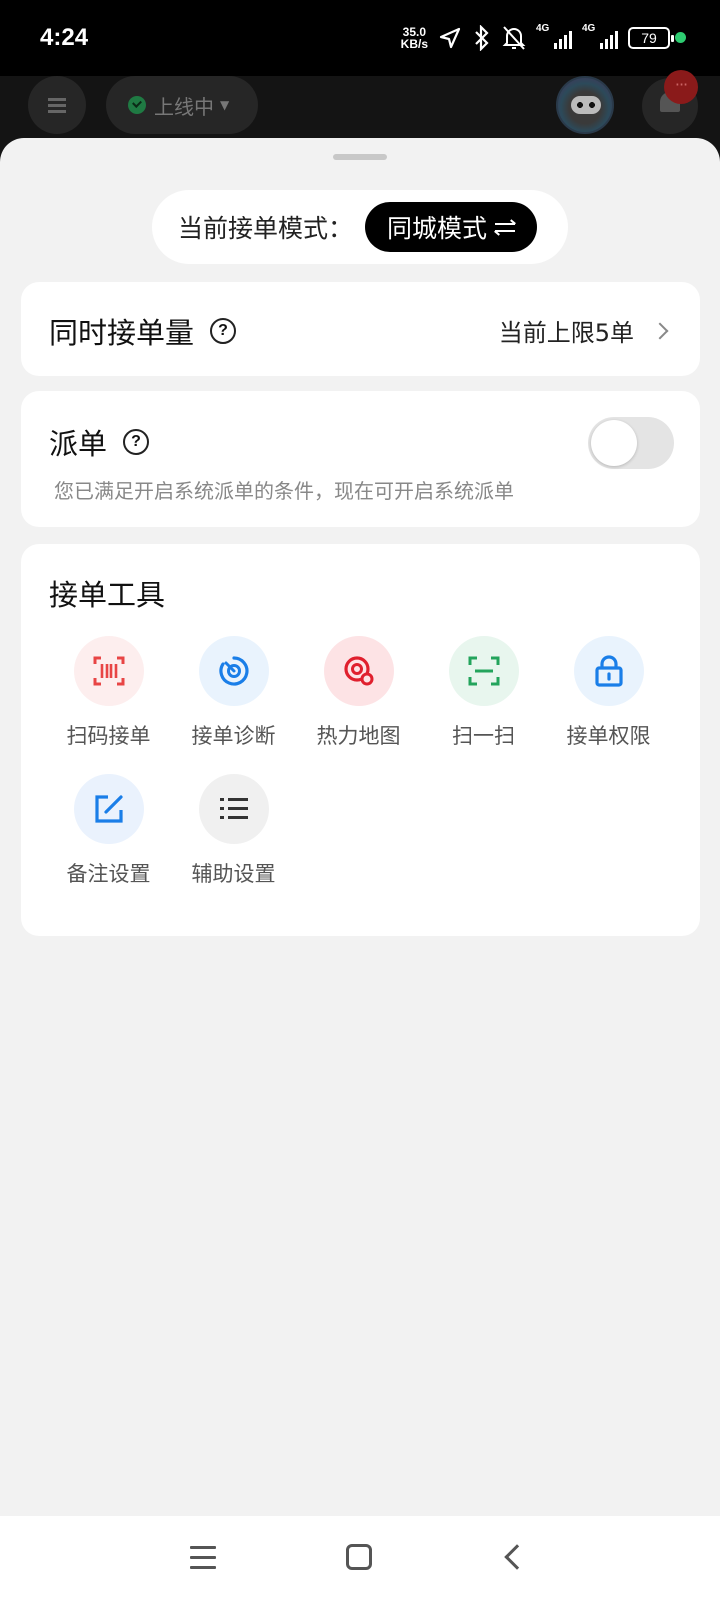 This screenshot has height=1600, width=720. What do you see at coordinates (680, 37) in the screenshot?
I see `privacy-indicator-dot` at bounding box center [680, 37].